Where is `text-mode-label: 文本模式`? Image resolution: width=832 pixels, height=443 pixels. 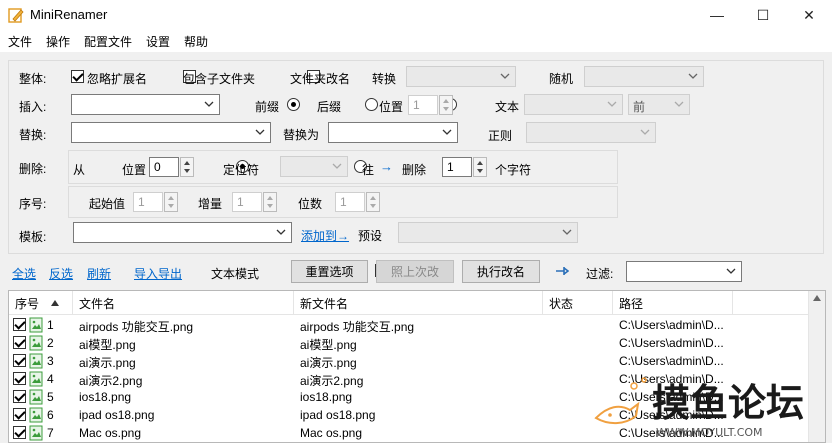 text-mode-label: 文本模式 is located at coordinates (235, 274).